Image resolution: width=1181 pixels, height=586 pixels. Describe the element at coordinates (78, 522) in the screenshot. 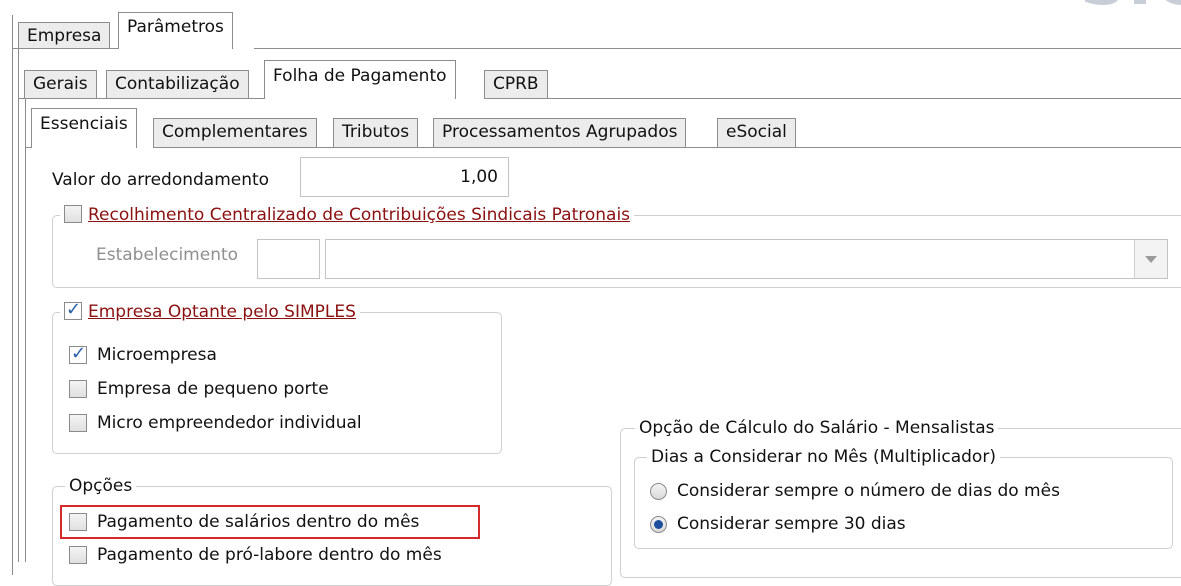

I see `salarios-checkbox` at that location.